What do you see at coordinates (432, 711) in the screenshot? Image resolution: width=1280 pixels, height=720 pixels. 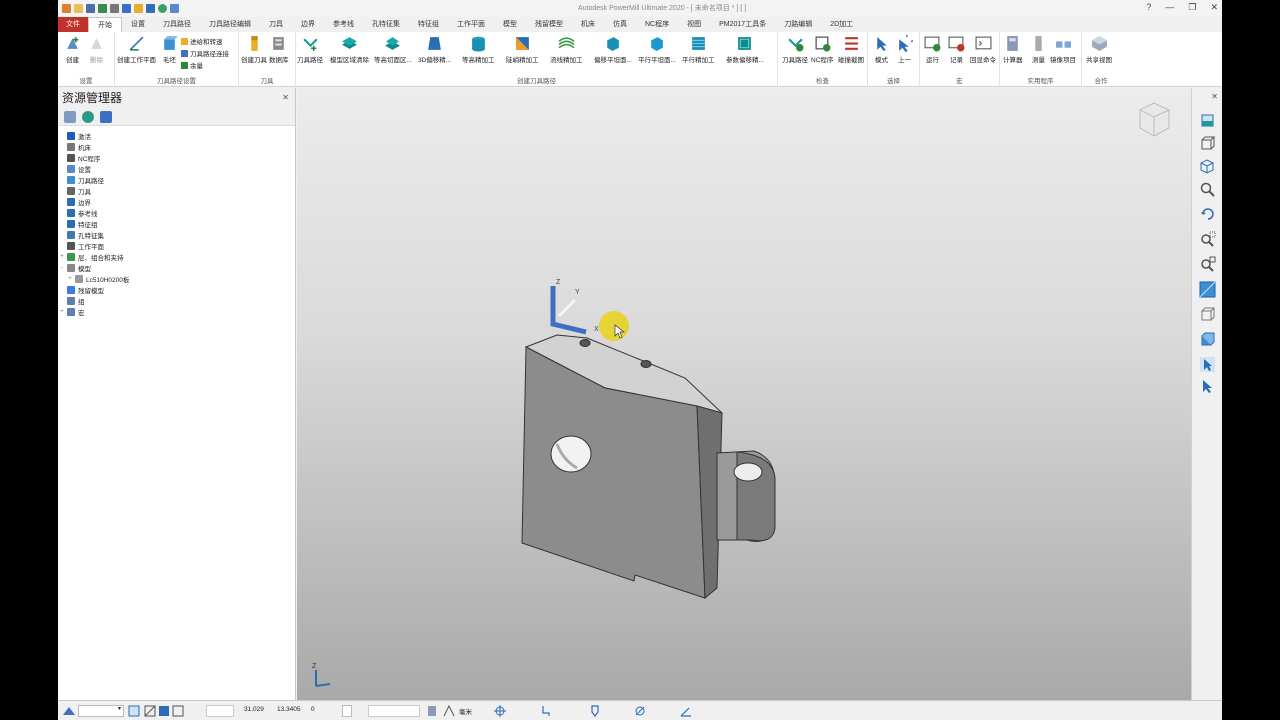 I see `calculator-status-icon` at bounding box center [432, 711].